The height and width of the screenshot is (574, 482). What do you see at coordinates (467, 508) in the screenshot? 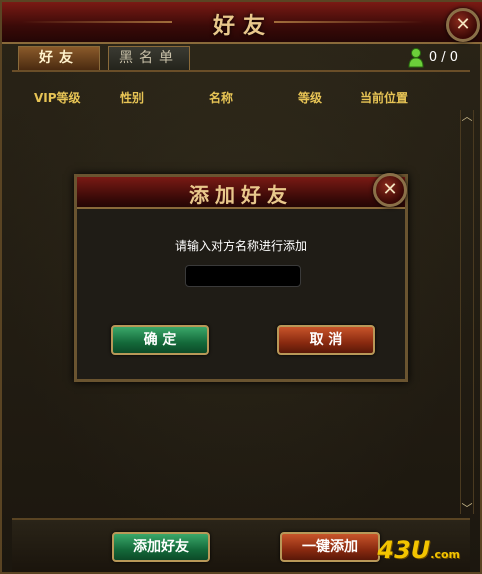
I see `scroll-down-icon: ﹀` at bounding box center [467, 508].